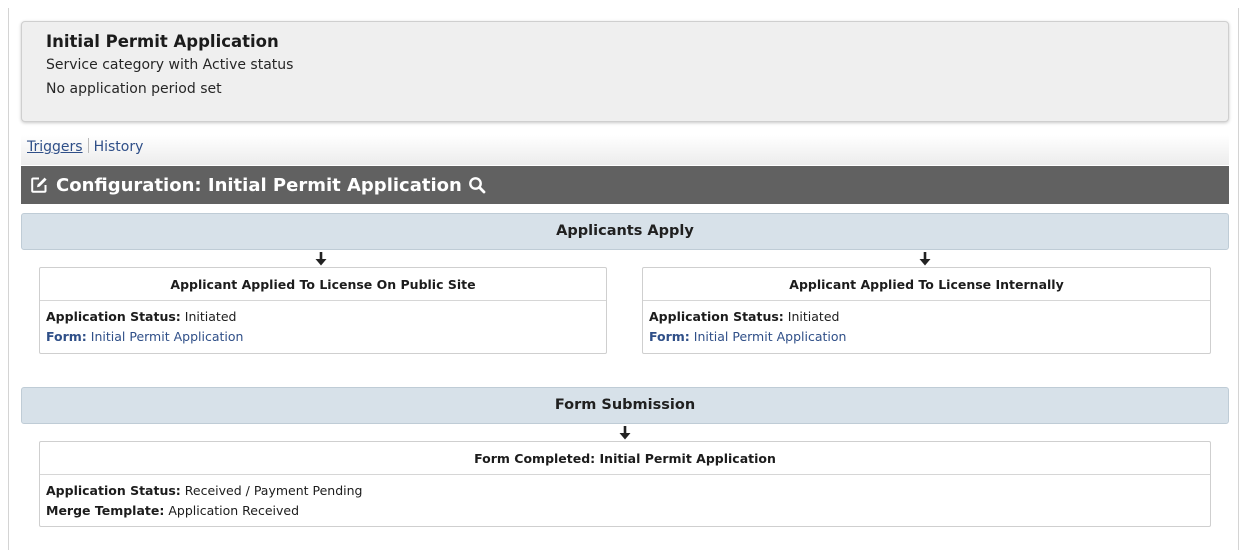 The width and height of the screenshot is (1244, 550). Describe the element at coordinates (105, 510) in the screenshot. I see `merge-template-label: Merge Template:` at that location.